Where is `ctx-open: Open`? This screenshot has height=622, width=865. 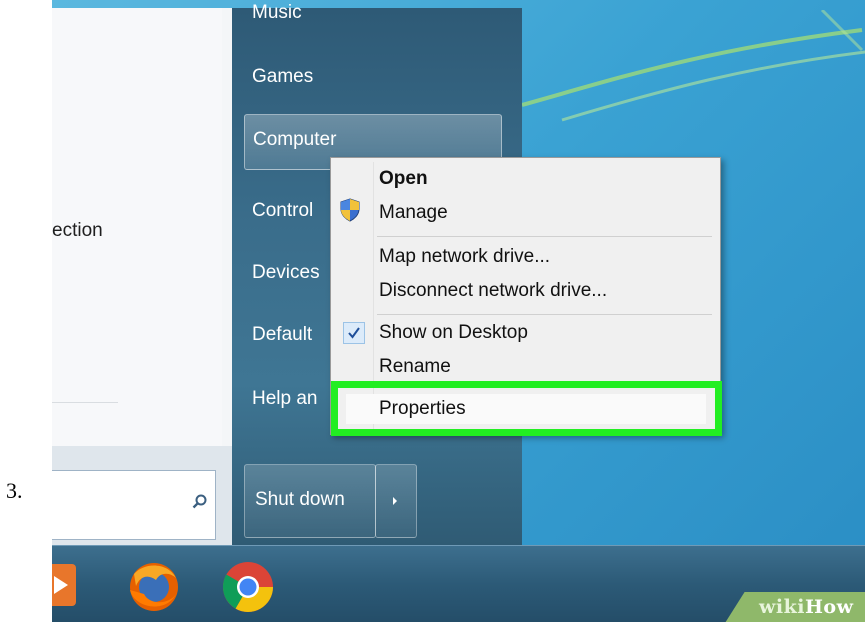 ctx-open: Open is located at coordinates (403, 179).